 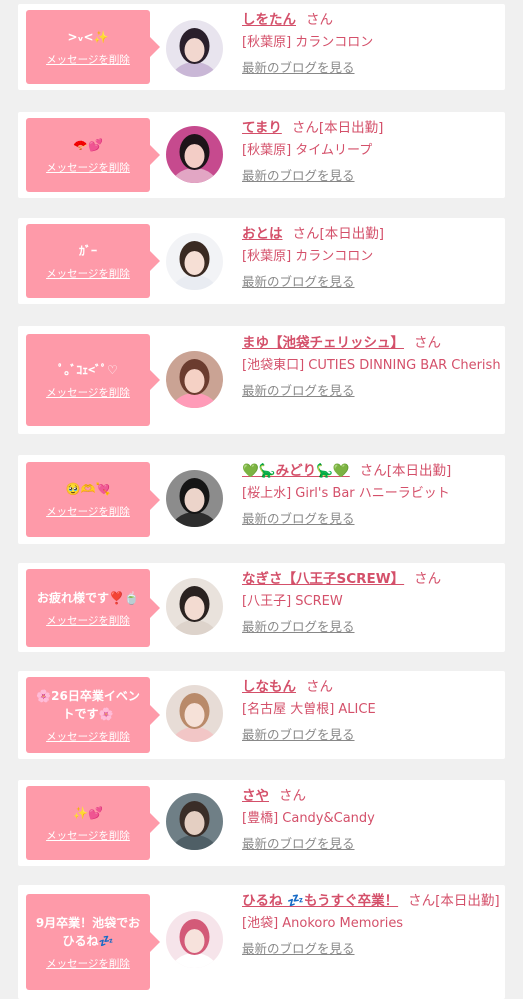 I want to click on message-text: 🪭💕, so click(x=88, y=144).